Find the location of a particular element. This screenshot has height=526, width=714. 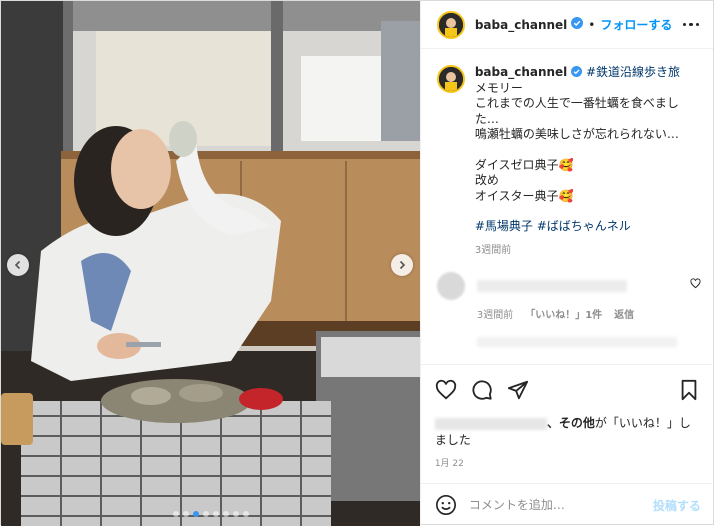

next-comment-faded is located at coordinates (576, 342).